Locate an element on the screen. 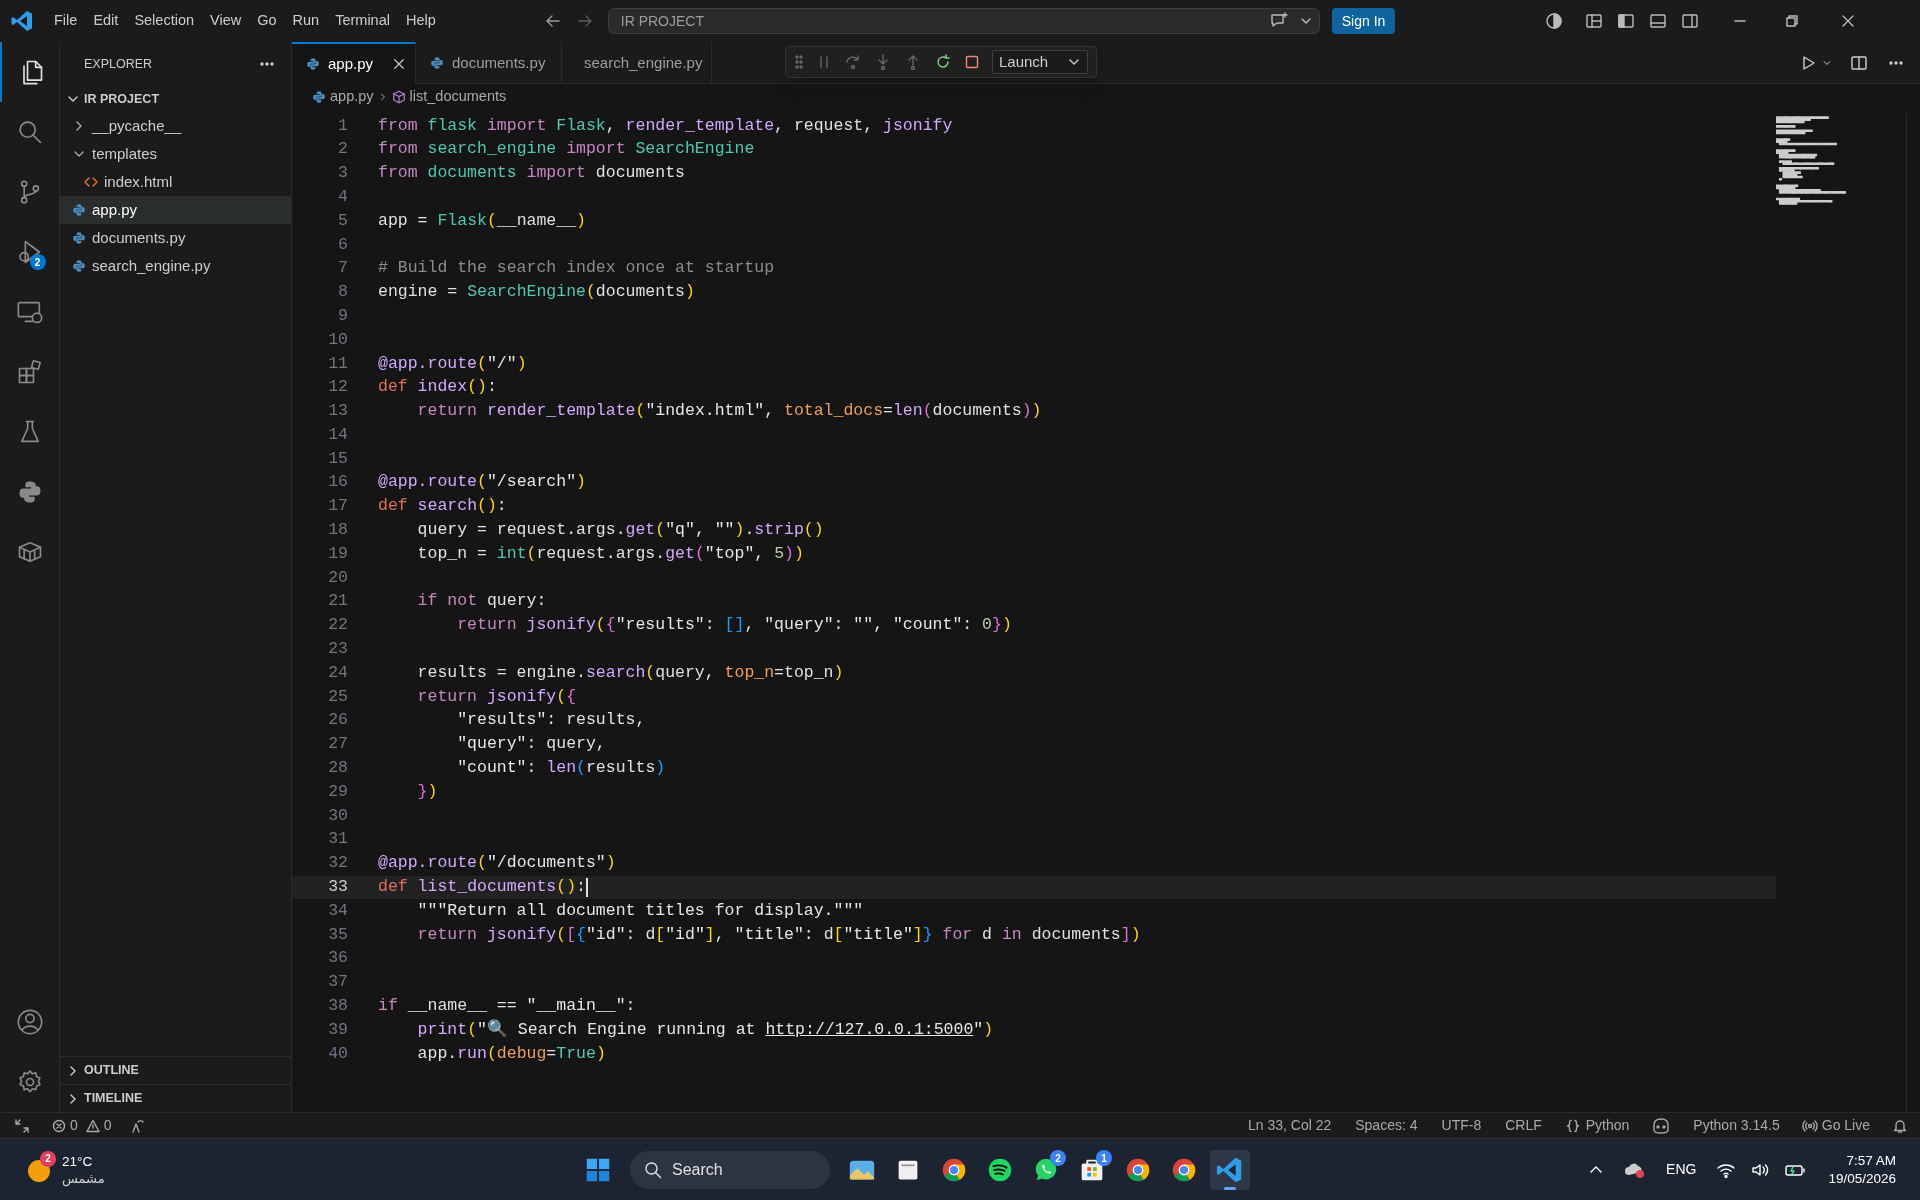 The height and width of the screenshot is (1200, 1920). problems-button: 0 0 is located at coordinates (82, 1125).